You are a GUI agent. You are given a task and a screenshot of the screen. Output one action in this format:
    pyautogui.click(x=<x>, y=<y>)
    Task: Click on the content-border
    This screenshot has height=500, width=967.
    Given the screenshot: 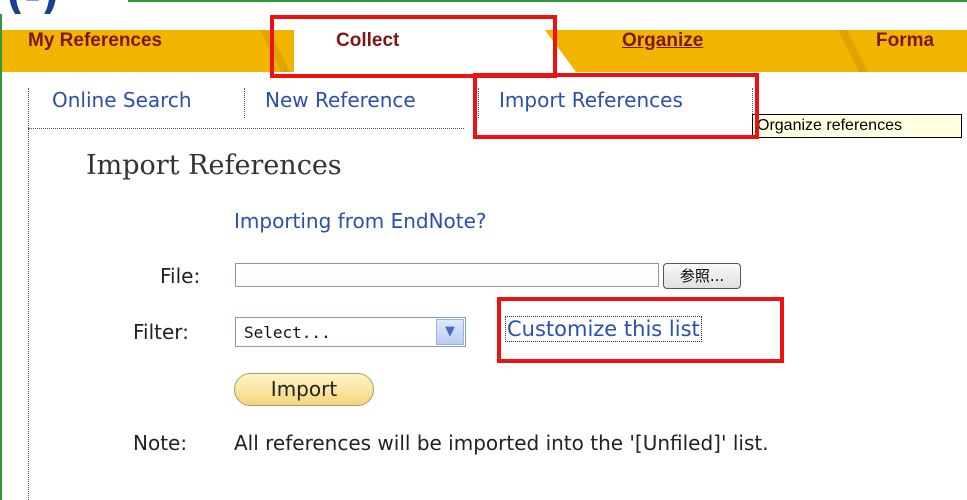 What is the action you would take?
    pyautogui.click(x=28, y=294)
    